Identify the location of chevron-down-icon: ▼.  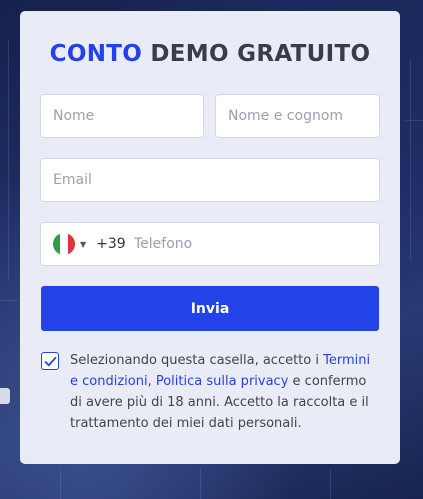
(83, 244).